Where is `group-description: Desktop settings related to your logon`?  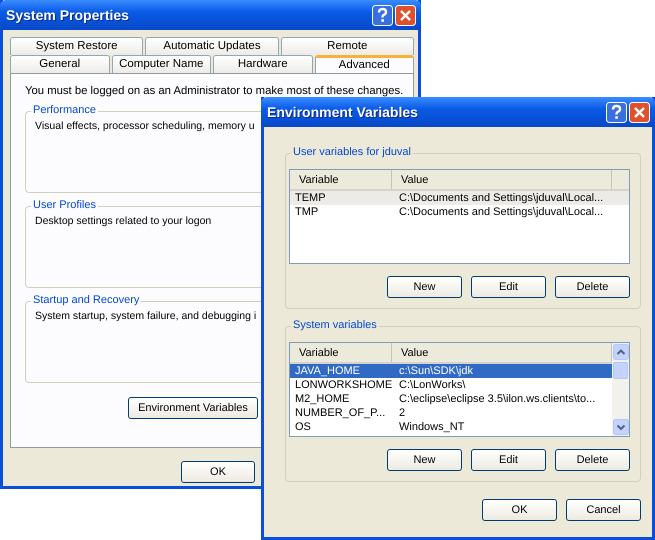
group-description: Desktop settings related to your logon is located at coordinates (123, 221).